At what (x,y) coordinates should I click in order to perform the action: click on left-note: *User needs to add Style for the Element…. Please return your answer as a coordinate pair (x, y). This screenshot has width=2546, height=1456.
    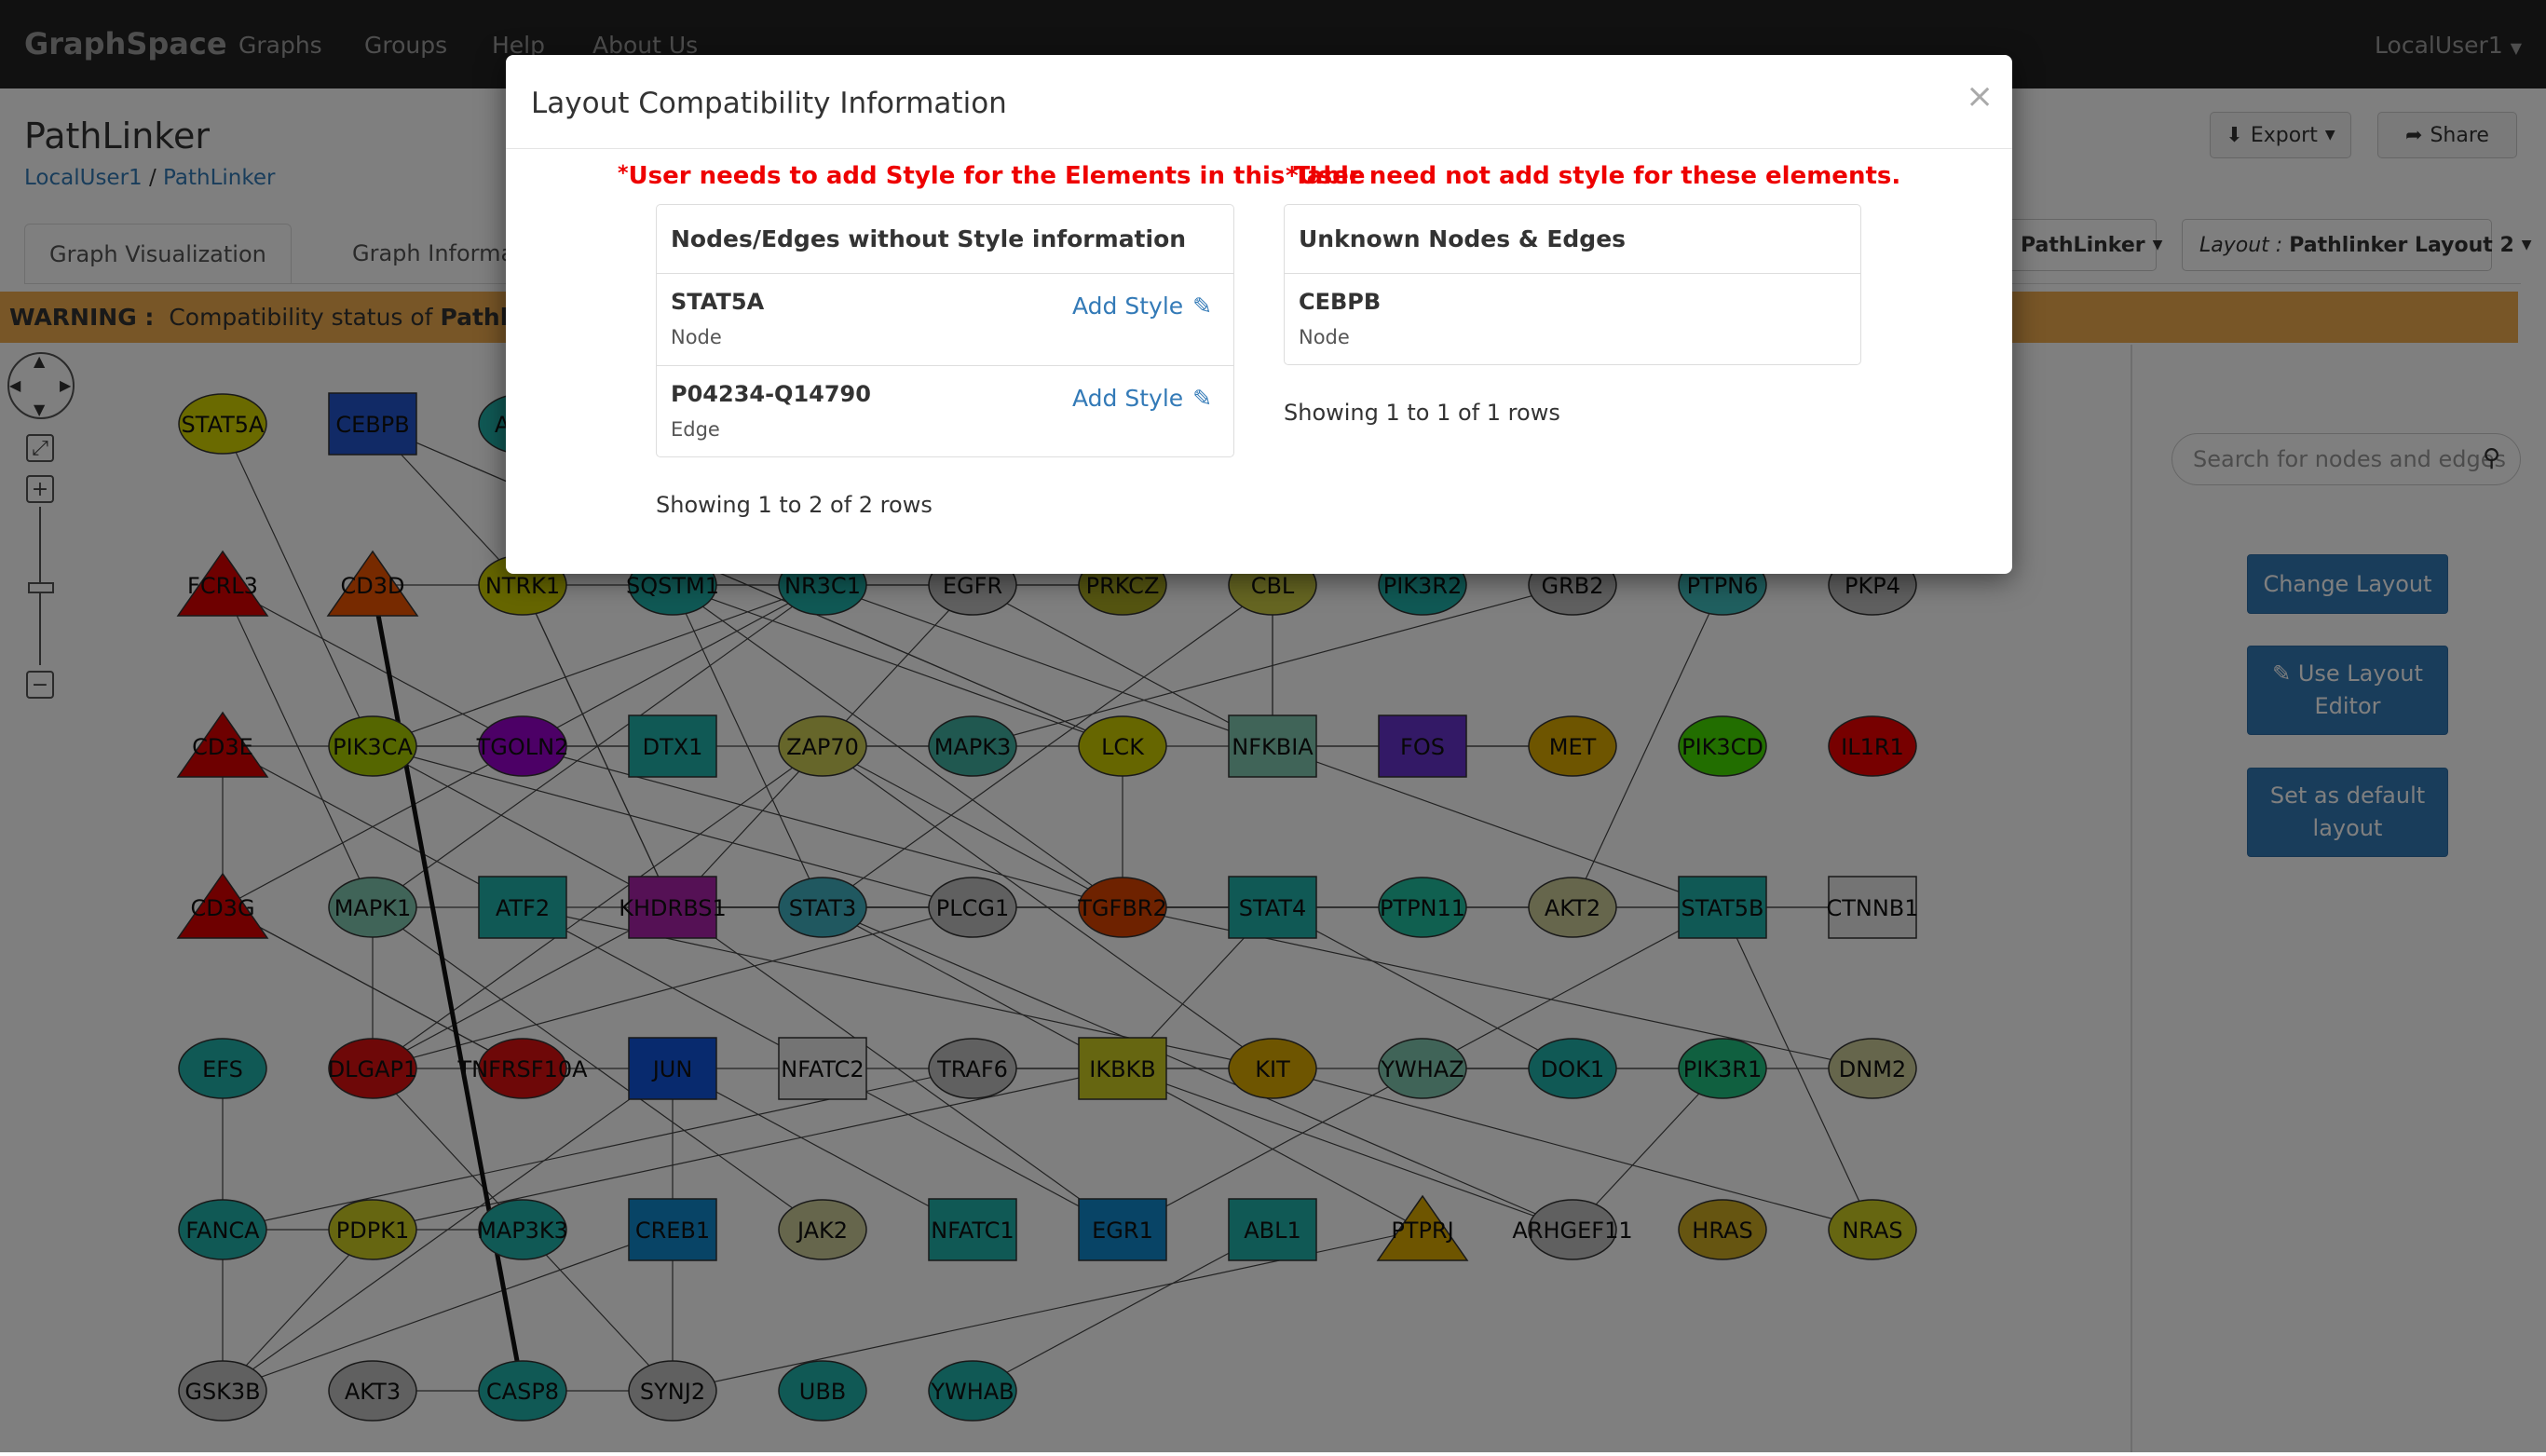
    Looking at the image, I should click on (992, 176).